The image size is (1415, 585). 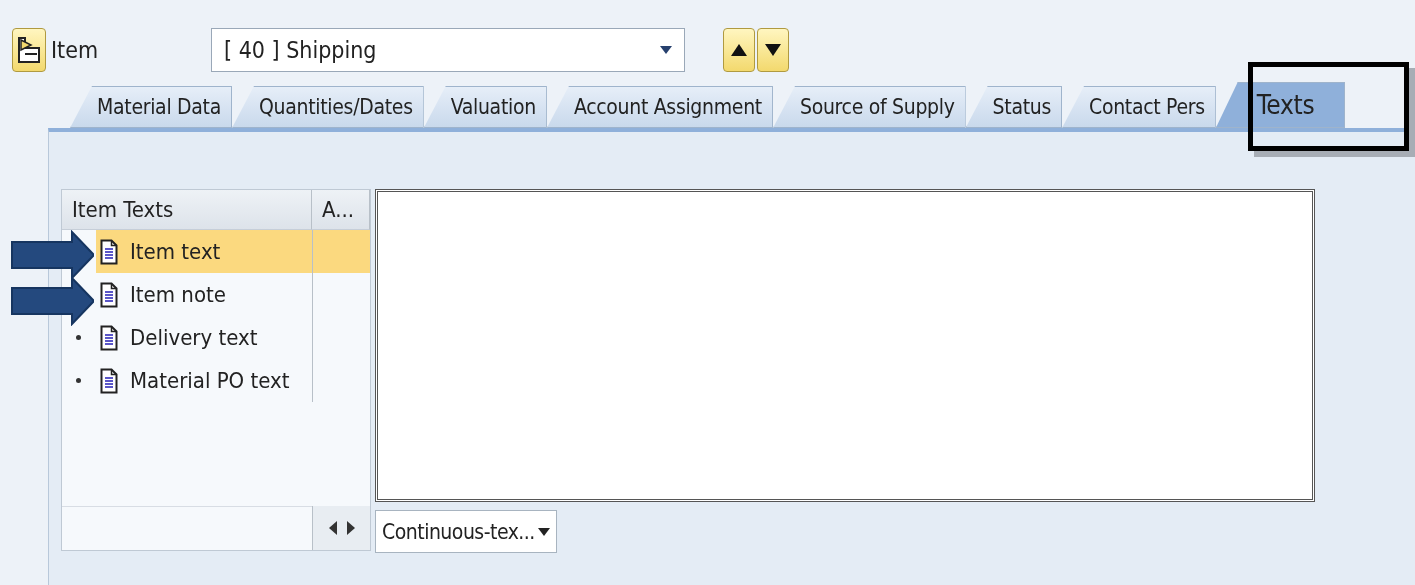 I want to click on column-header: Item Texts, so click(x=187, y=210).